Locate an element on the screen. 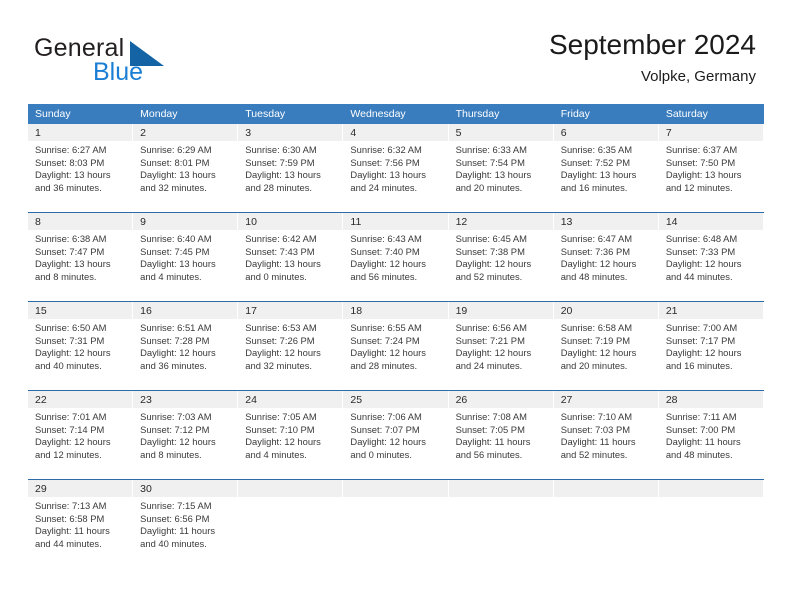  day-daylight-line: and 36 minutes. is located at coordinates (68, 187).